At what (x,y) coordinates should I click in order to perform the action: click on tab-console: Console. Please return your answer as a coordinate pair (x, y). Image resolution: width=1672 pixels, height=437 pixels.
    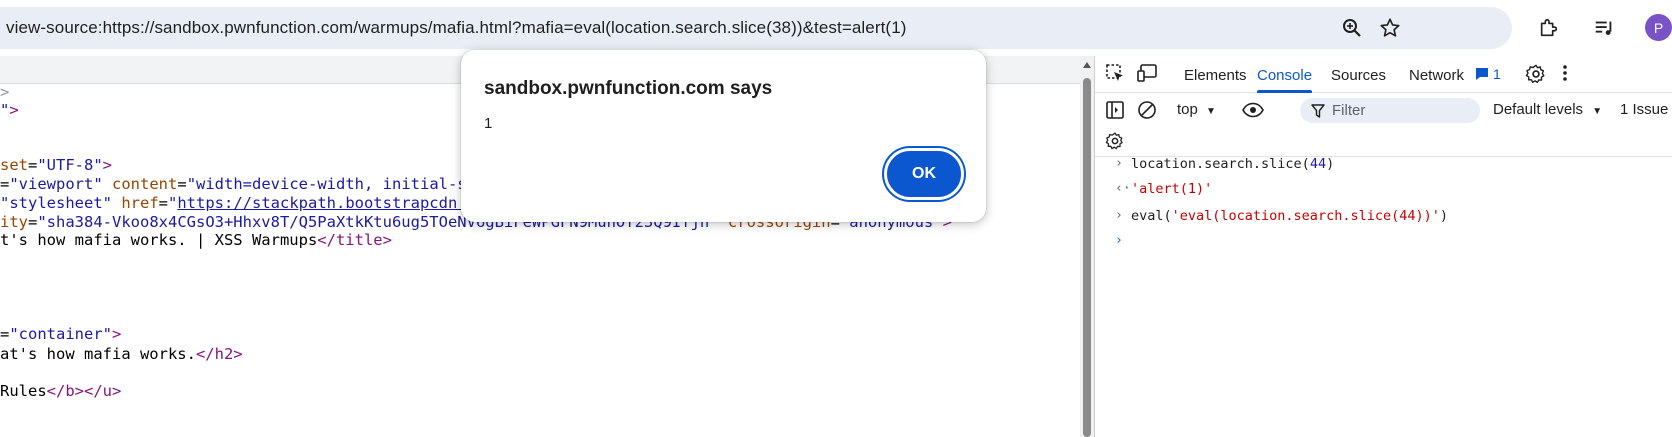
    Looking at the image, I should click on (1285, 74).